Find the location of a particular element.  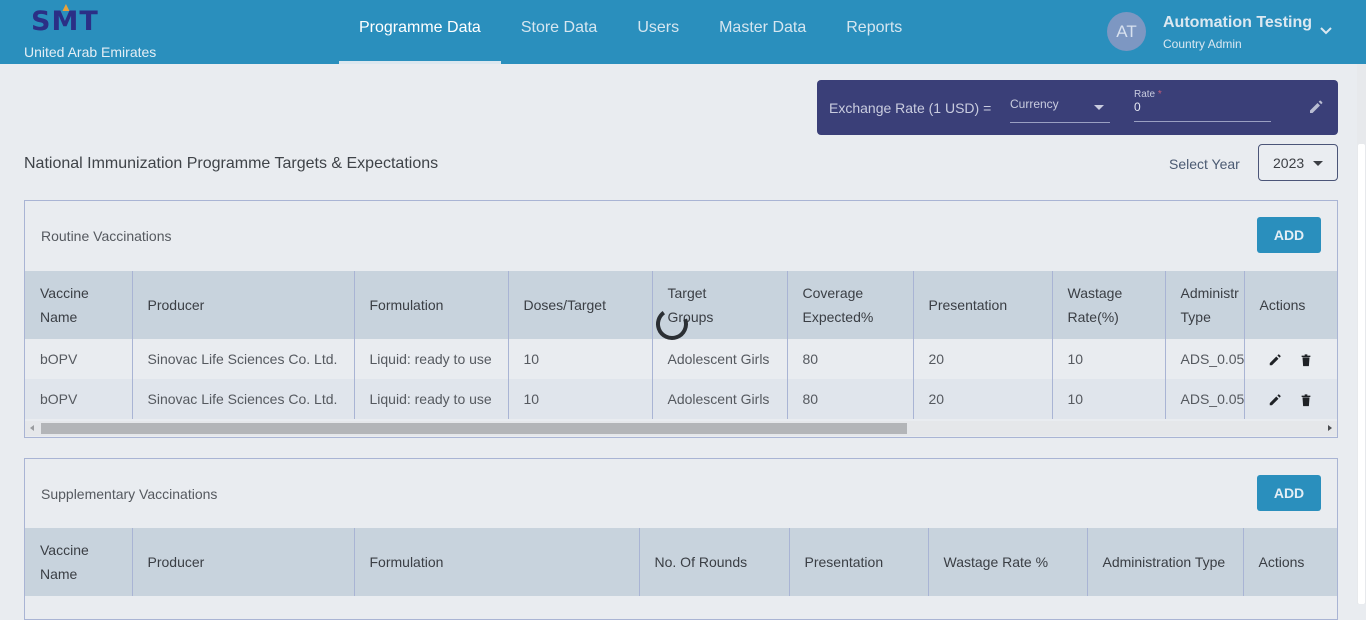

horizontal-scrollbar is located at coordinates (681, 428).